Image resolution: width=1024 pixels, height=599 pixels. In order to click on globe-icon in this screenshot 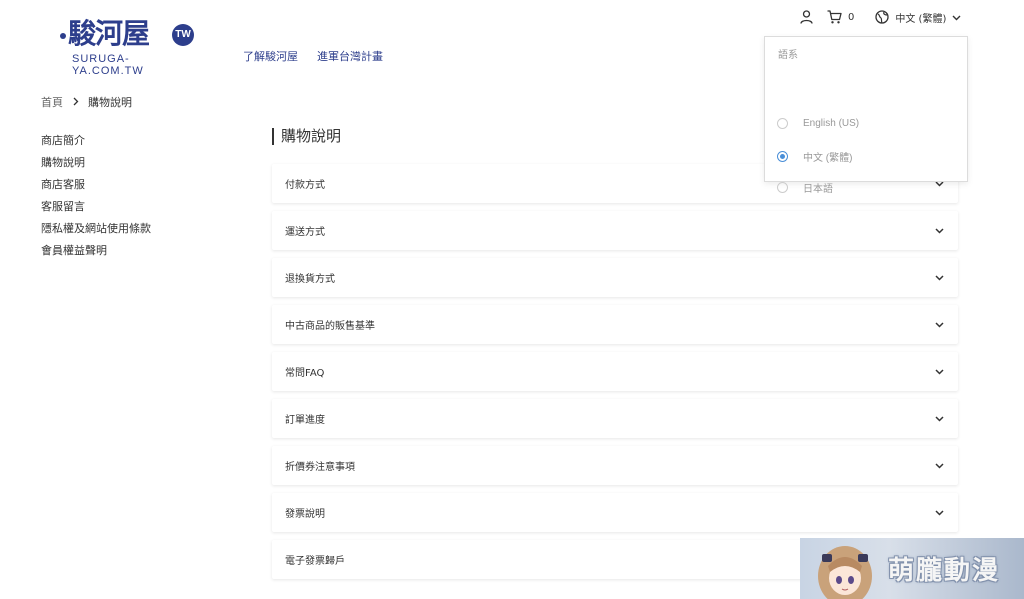, I will do `click(882, 17)`.